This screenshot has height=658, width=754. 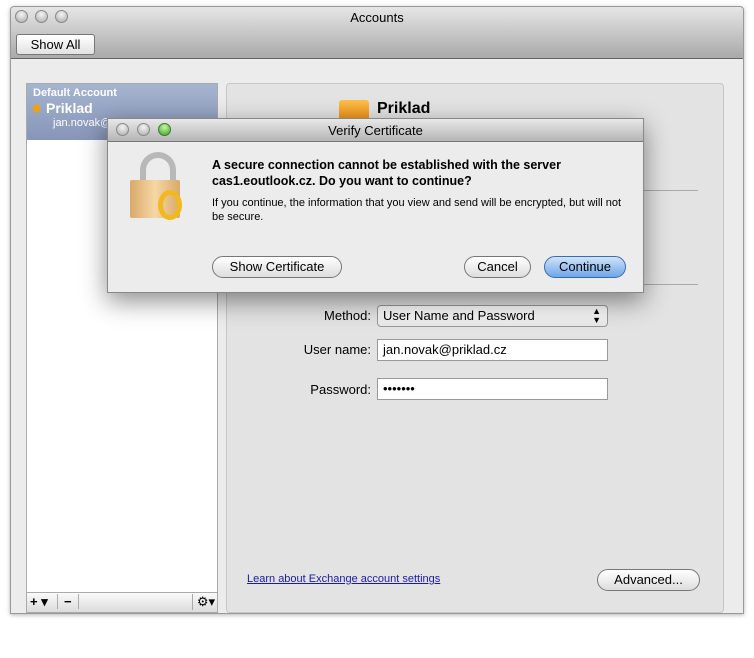 I want to click on status-dot-icon, so click(x=36, y=108).